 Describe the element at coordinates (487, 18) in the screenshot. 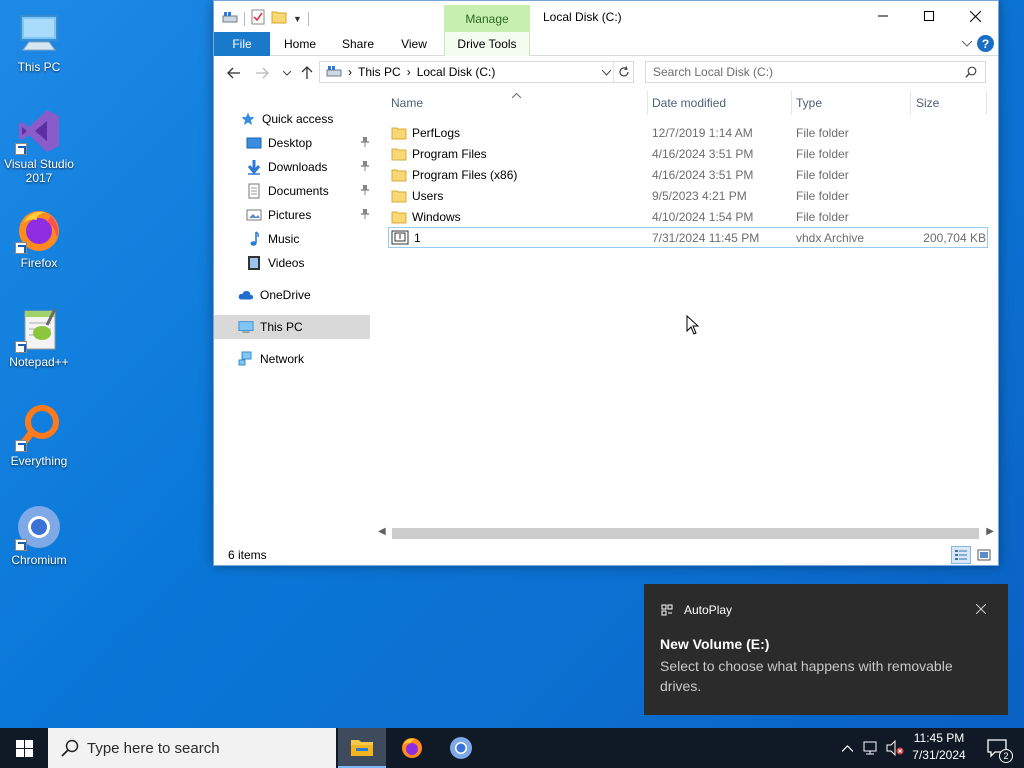

I see `manage-contextual-tab: Manage` at that location.